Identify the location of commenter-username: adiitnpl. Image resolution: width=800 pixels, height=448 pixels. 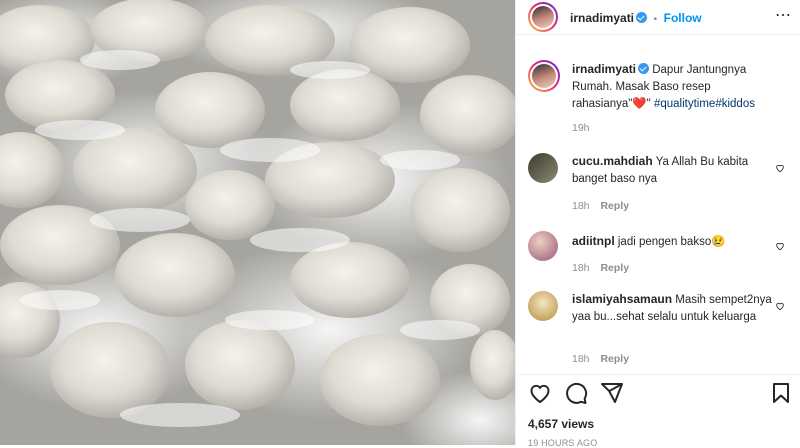
(593, 241).